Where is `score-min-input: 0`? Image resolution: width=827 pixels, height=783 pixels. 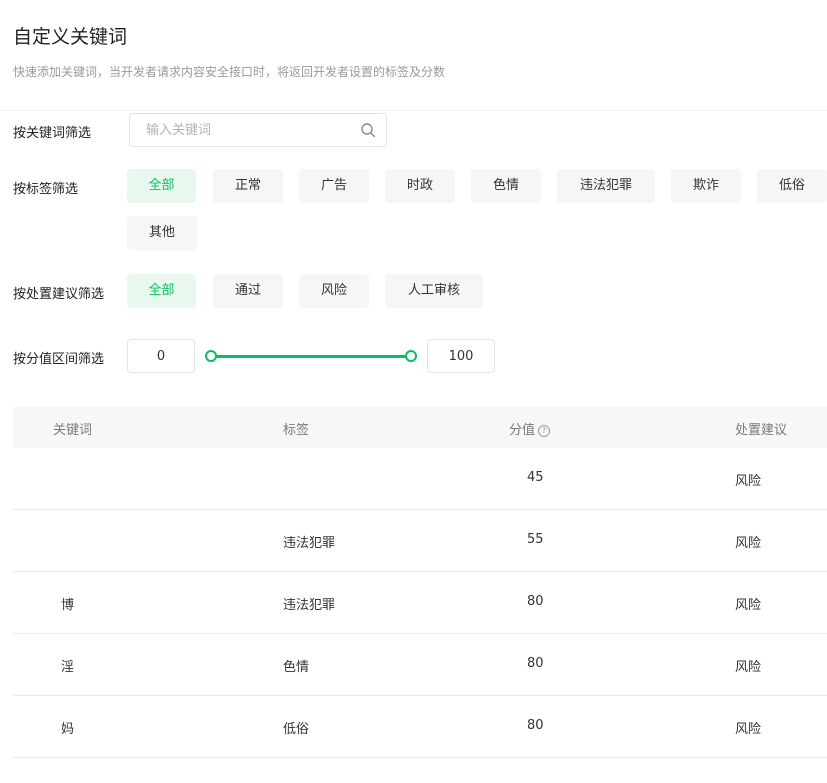
score-min-input: 0 is located at coordinates (161, 356).